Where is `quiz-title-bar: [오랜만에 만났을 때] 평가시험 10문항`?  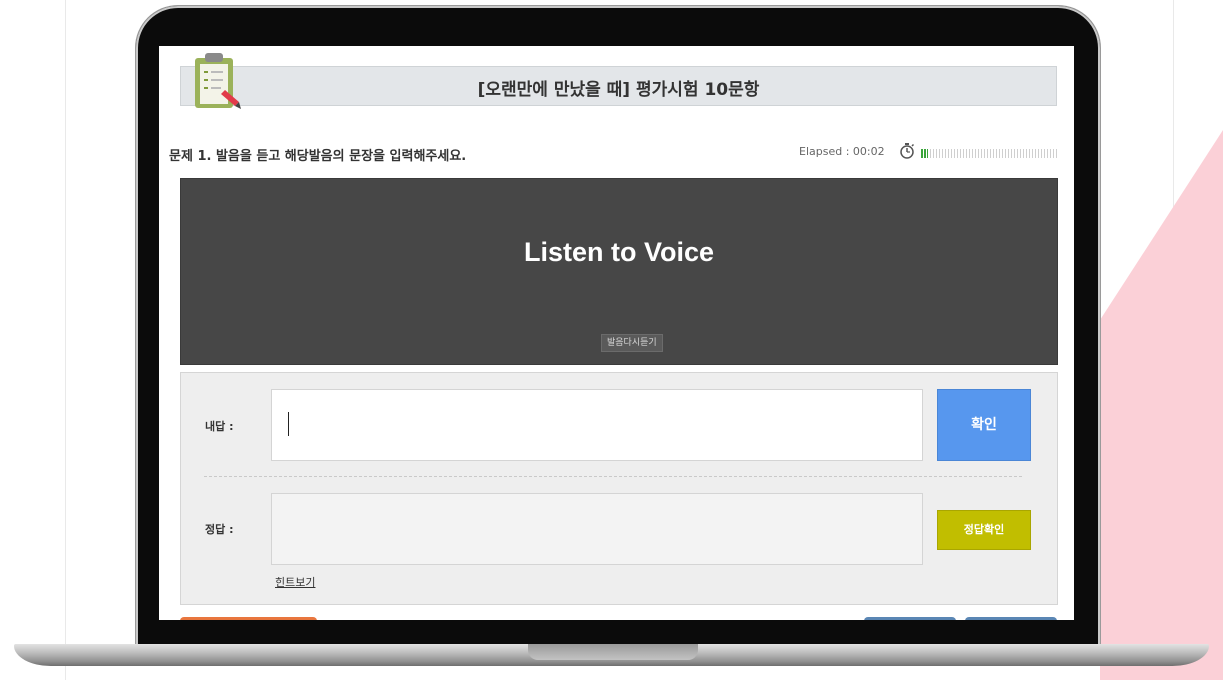 quiz-title-bar: [오랜만에 만났을 때] 평가시험 10문항 is located at coordinates (618, 86).